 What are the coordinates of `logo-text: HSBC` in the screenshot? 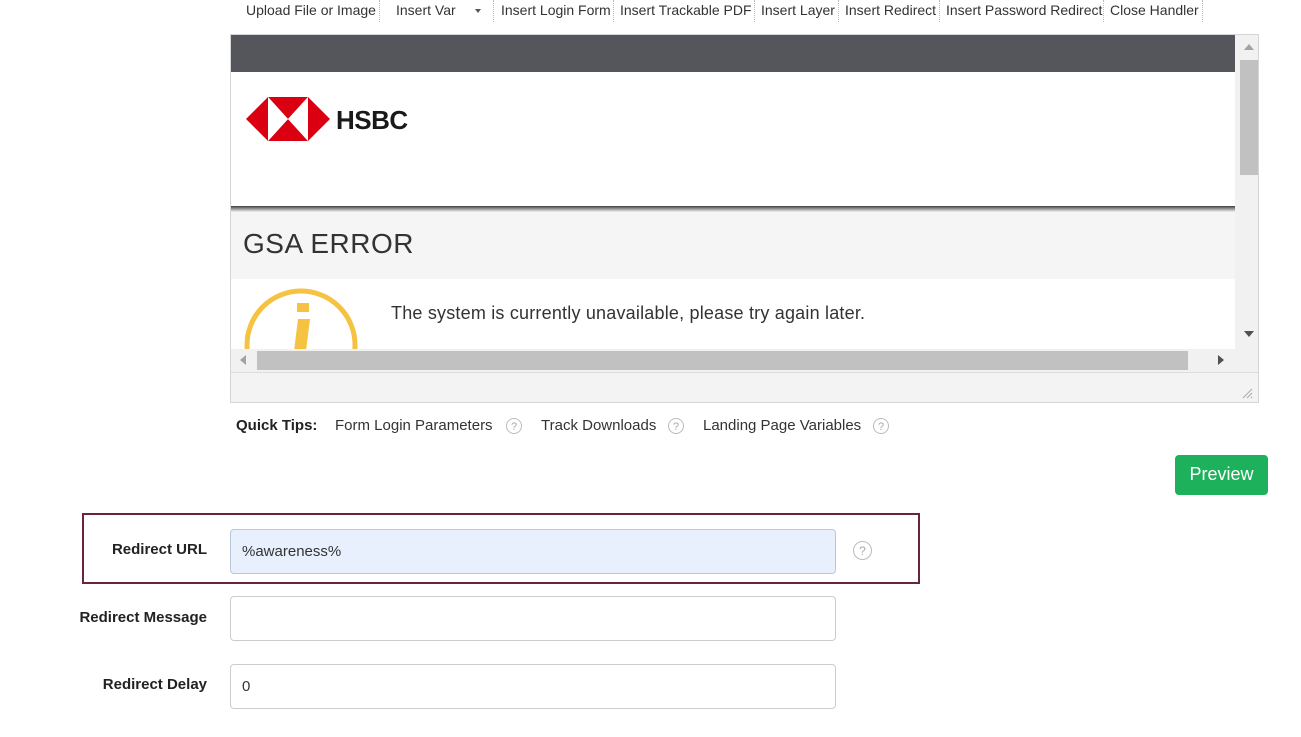 It's located at (372, 120).